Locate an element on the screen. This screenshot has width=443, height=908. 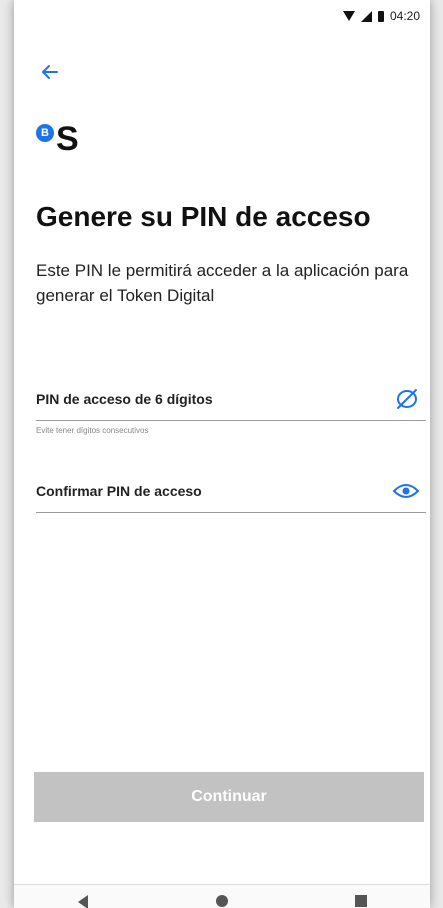
eye-icon is located at coordinates (406, 491).